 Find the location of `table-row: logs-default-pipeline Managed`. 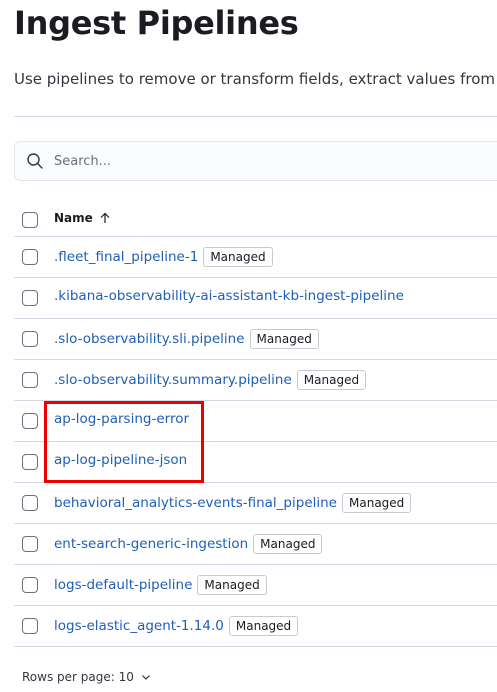

table-row: logs-default-pipeline Managed is located at coordinates (255, 585).